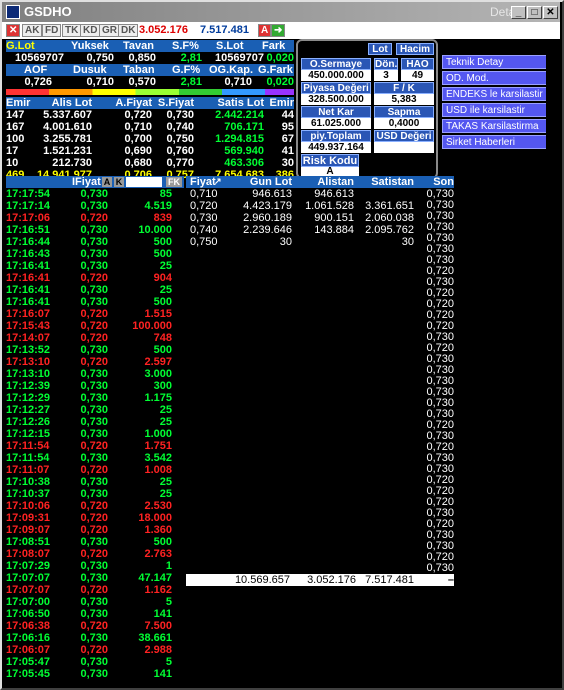 The image size is (564, 690). Describe the element at coordinates (553, 362) in the screenshot. I see `scrollbar` at that location.